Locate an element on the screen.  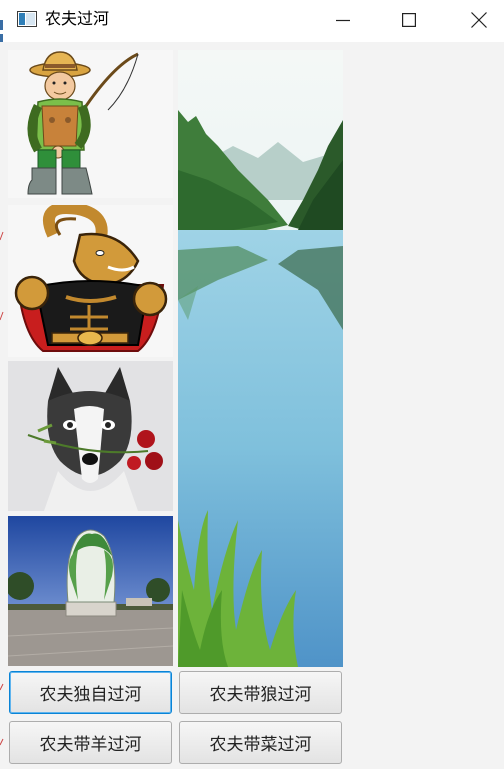
close-icon is located at coordinates (479, 20).